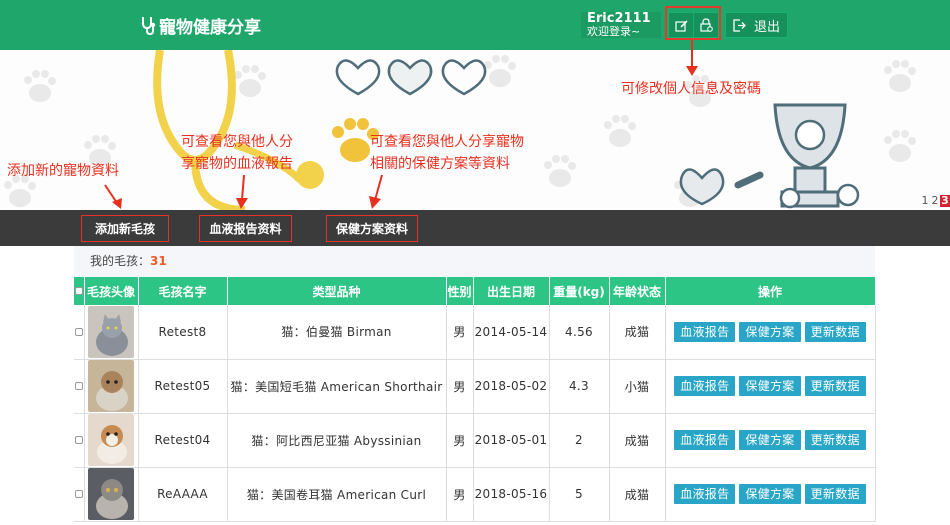 The height and width of the screenshot is (525, 950). What do you see at coordinates (183, 386) in the screenshot?
I see `pet-name: Retest05` at bounding box center [183, 386].